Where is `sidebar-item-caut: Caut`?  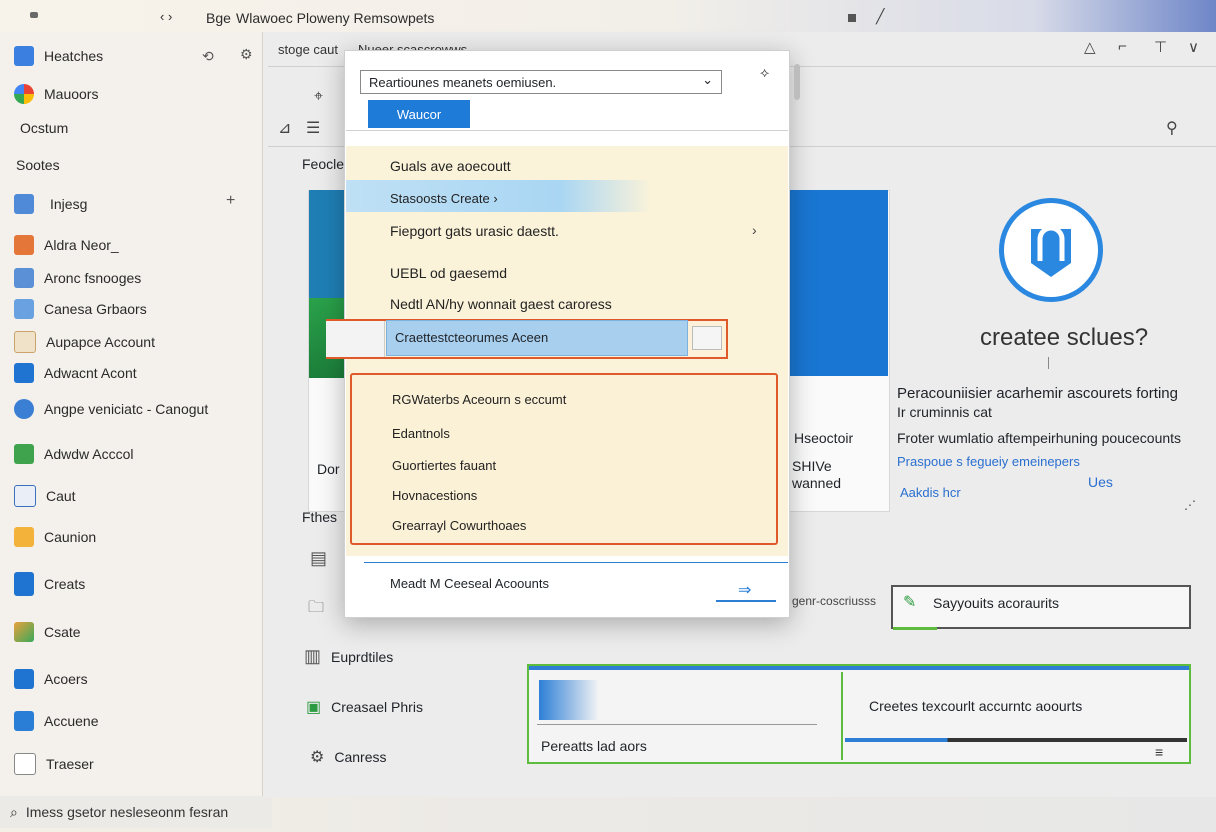 sidebar-item-caut: Caut is located at coordinates (45, 496).